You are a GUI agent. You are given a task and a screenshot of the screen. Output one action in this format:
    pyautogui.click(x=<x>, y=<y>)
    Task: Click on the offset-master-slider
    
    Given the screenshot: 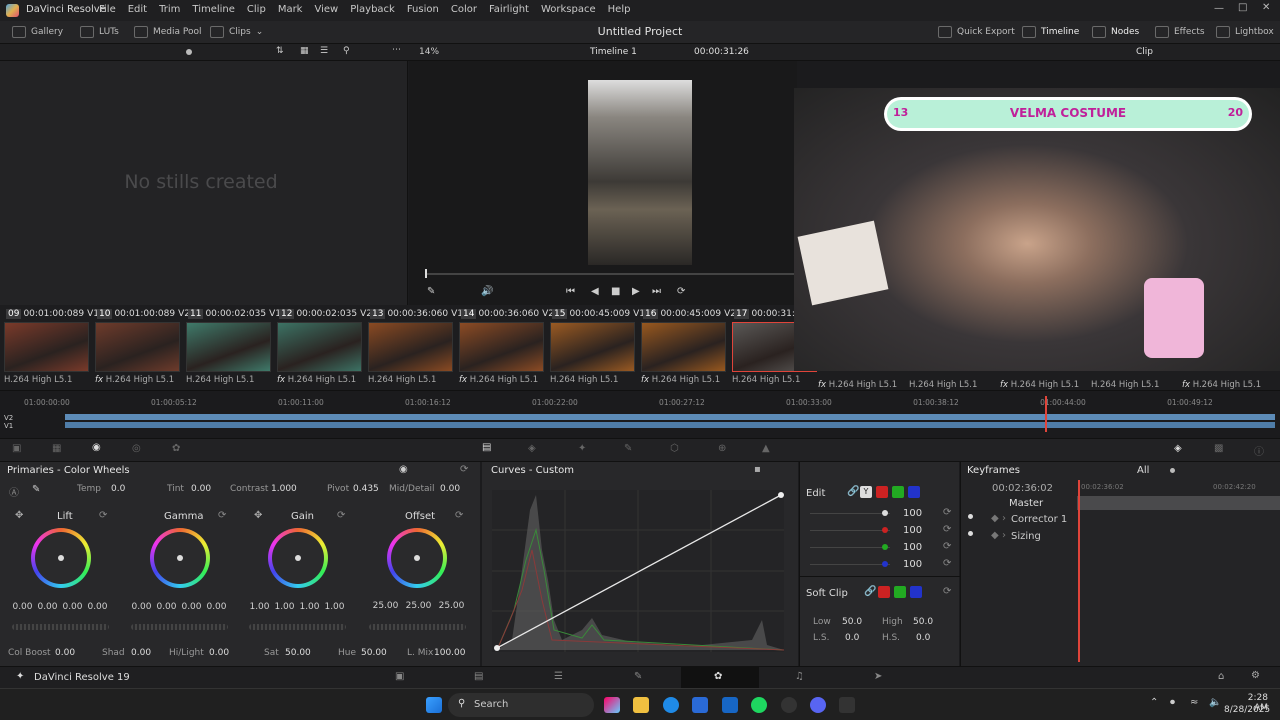 What is the action you would take?
    pyautogui.click(x=417, y=627)
    